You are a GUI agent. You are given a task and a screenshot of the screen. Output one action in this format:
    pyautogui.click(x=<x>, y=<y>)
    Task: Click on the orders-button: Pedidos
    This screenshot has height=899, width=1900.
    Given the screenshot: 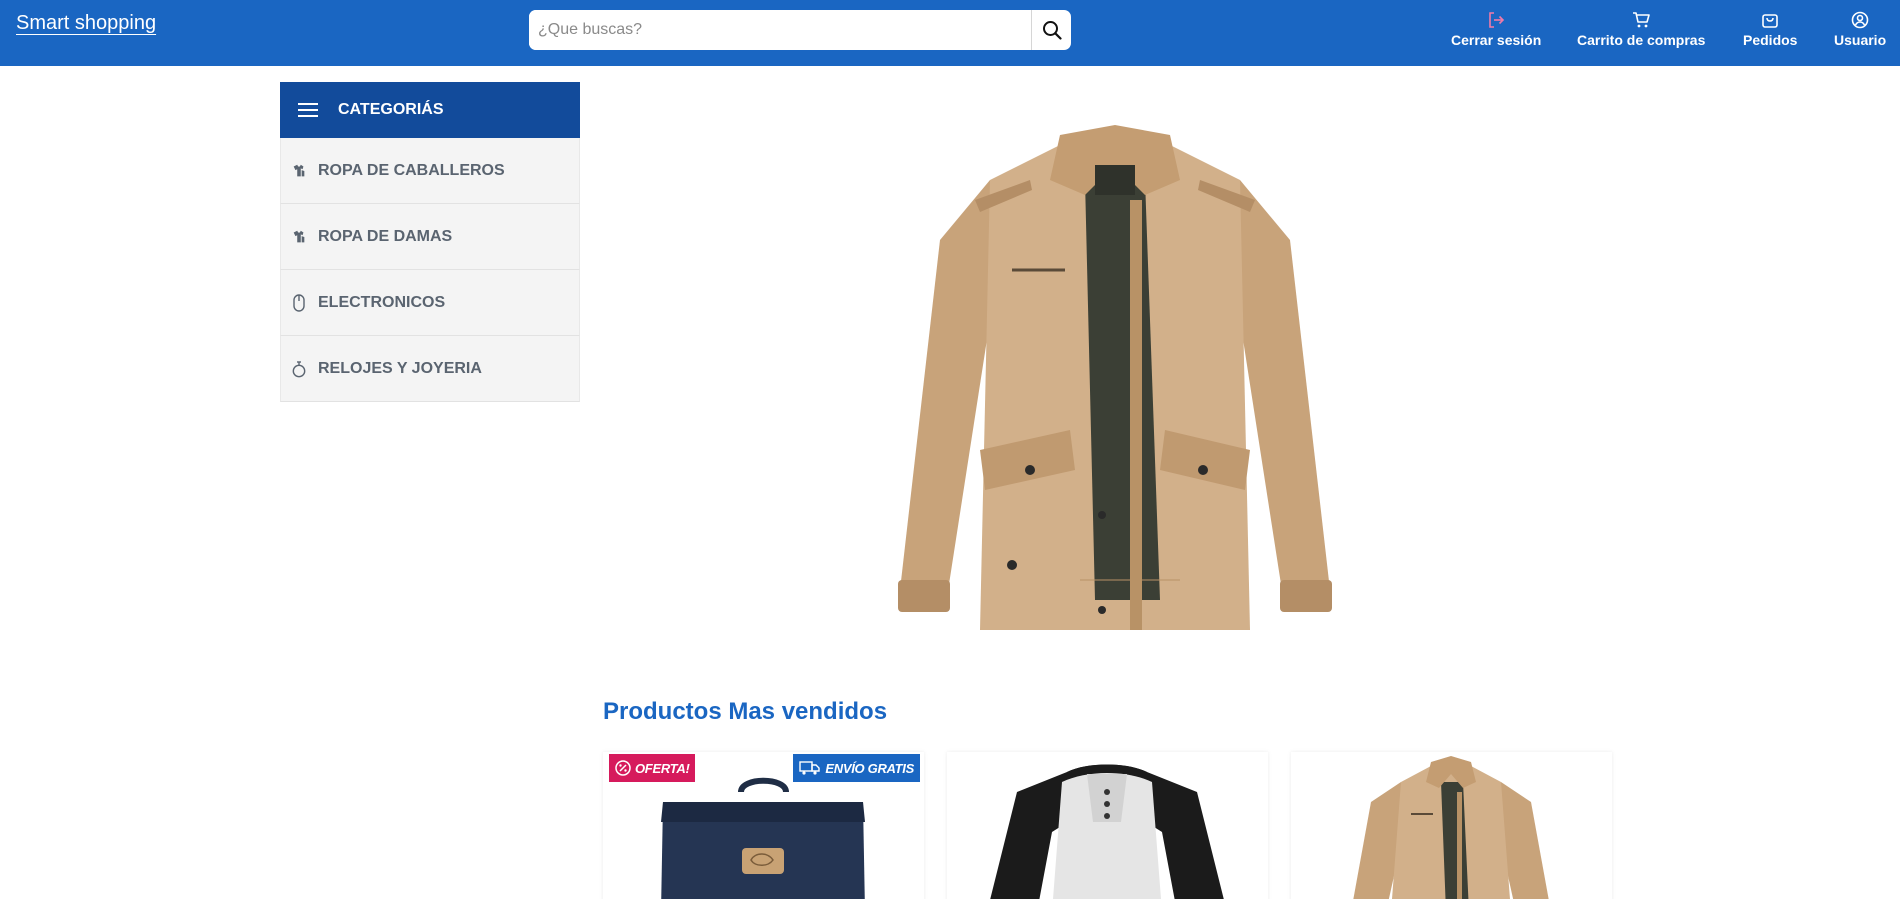 What is the action you would take?
    pyautogui.click(x=1770, y=29)
    